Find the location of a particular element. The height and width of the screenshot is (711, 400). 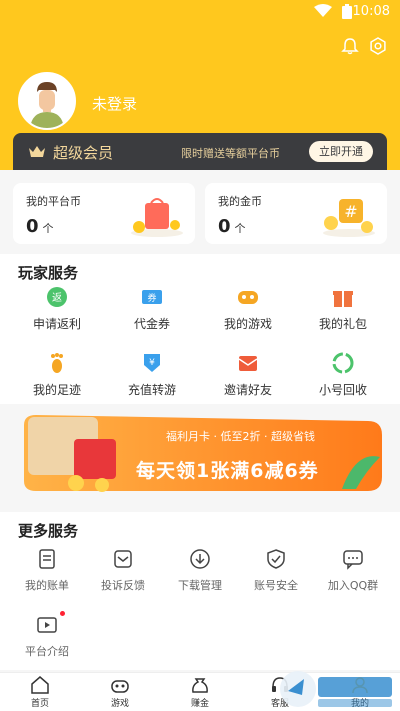

home-icon is located at coordinates (40, 685).